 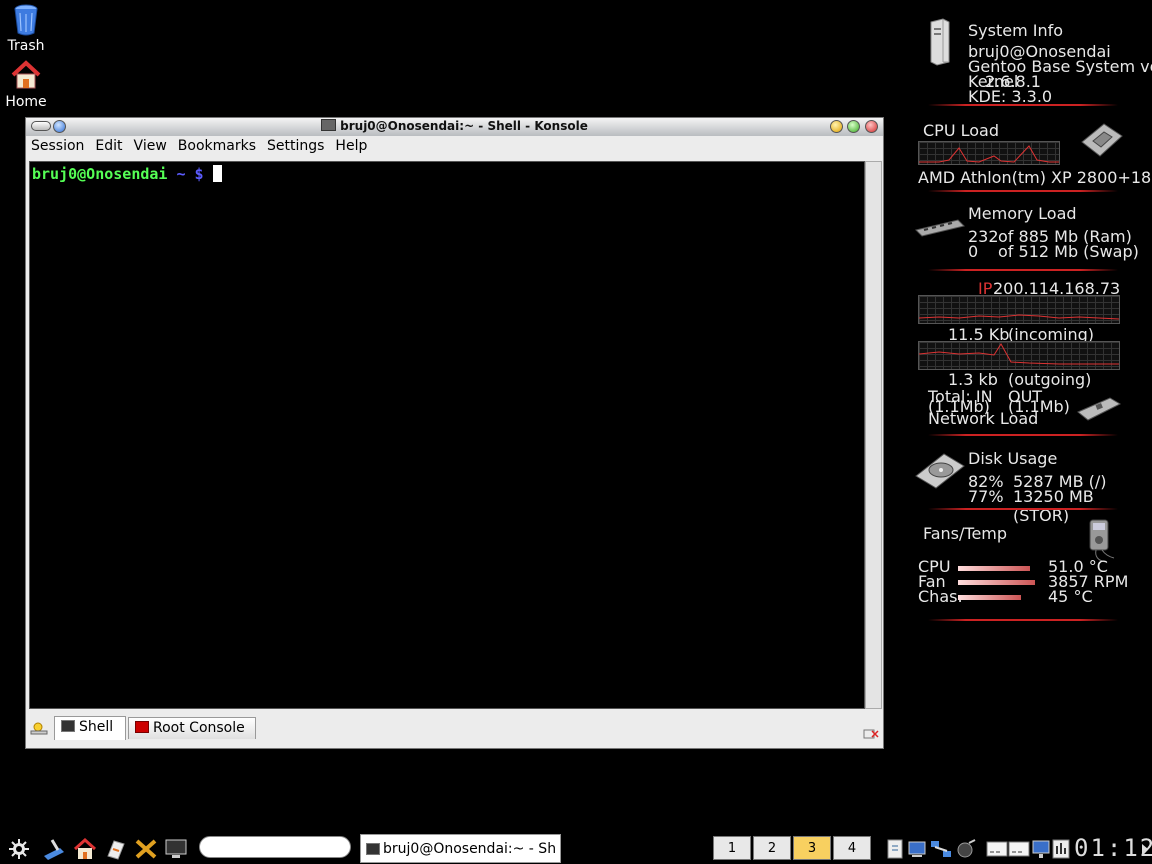 I want to click on menu-settings: Settings, so click(x=296, y=145).